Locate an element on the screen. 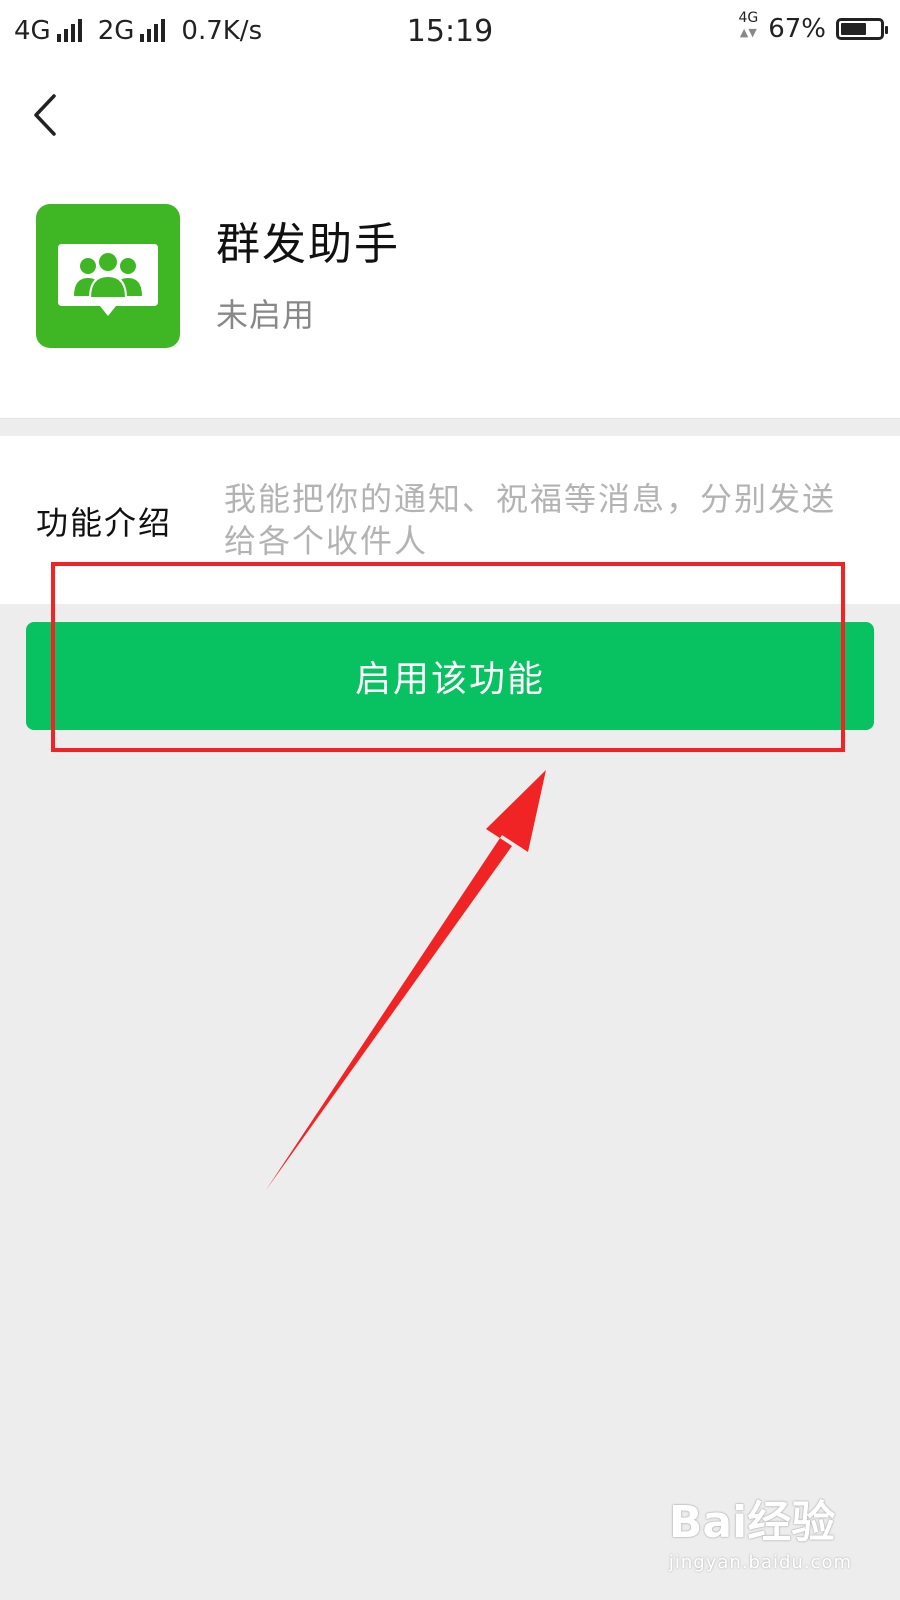 The width and height of the screenshot is (900, 1600). enable-feature-button: 启用该功能 is located at coordinates (450, 676).